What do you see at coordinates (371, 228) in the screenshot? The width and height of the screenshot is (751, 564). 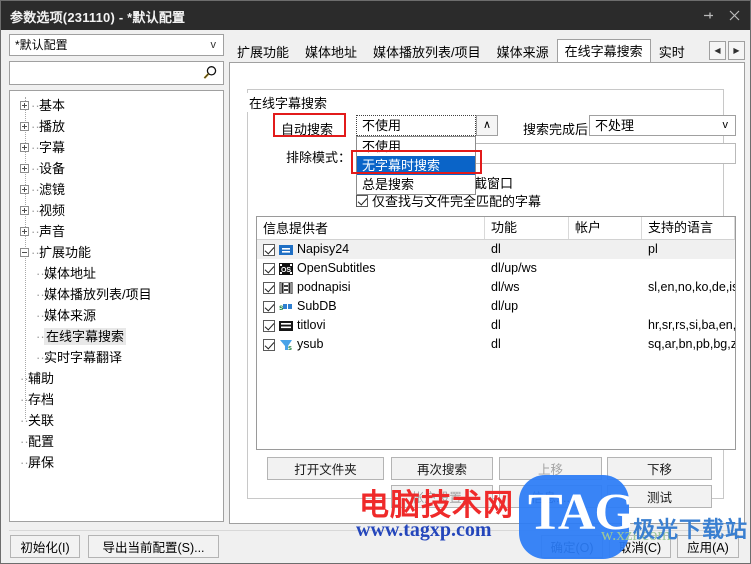 I see `column-header-provider: 信息提供者` at bounding box center [371, 228].